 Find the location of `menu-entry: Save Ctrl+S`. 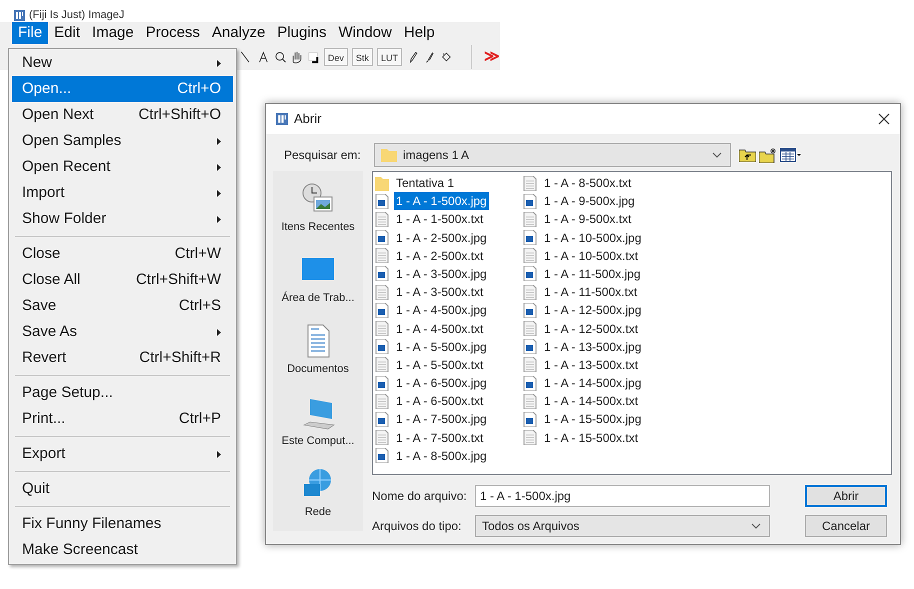

menu-entry: Save Ctrl+S is located at coordinates (122, 306).